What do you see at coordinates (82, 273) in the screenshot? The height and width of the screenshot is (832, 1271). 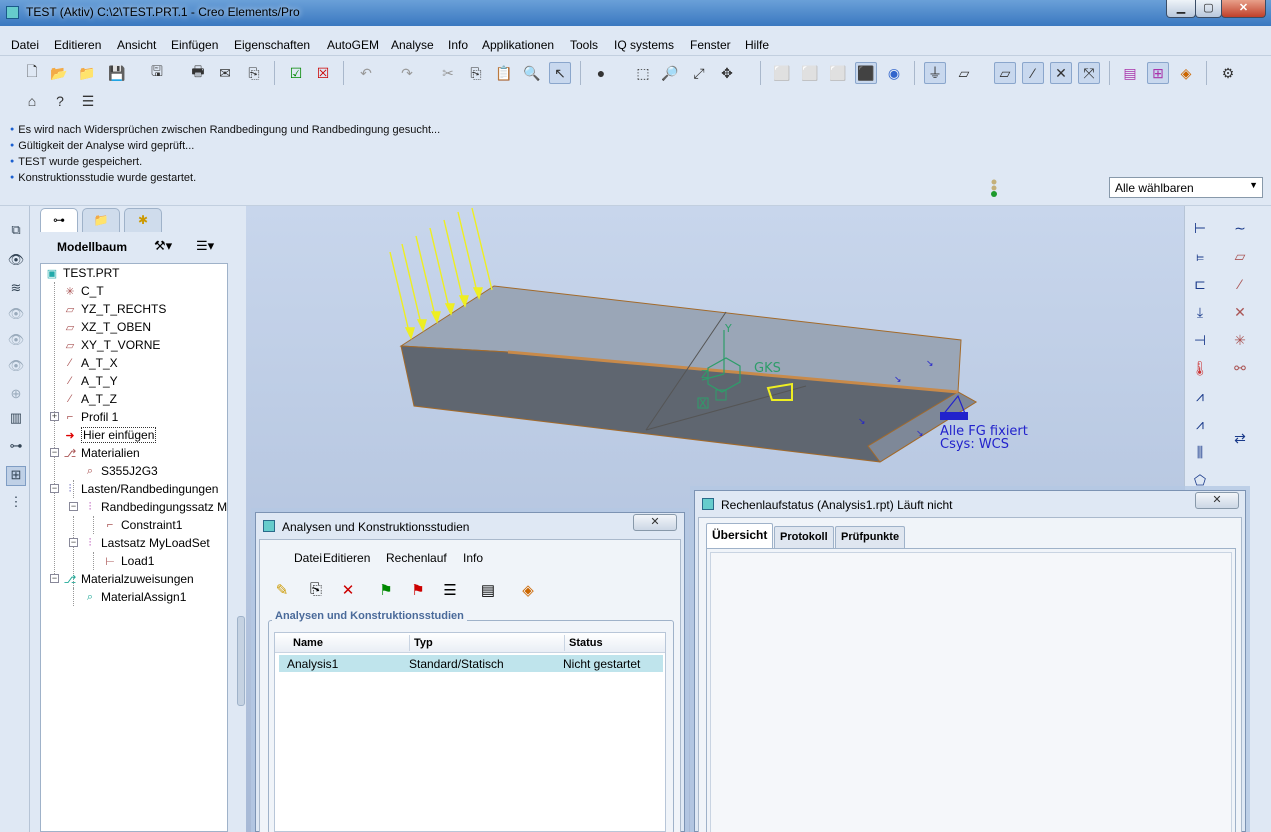 I see `tree-root: ▣ TEST.PRT` at bounding box center [82, 273].